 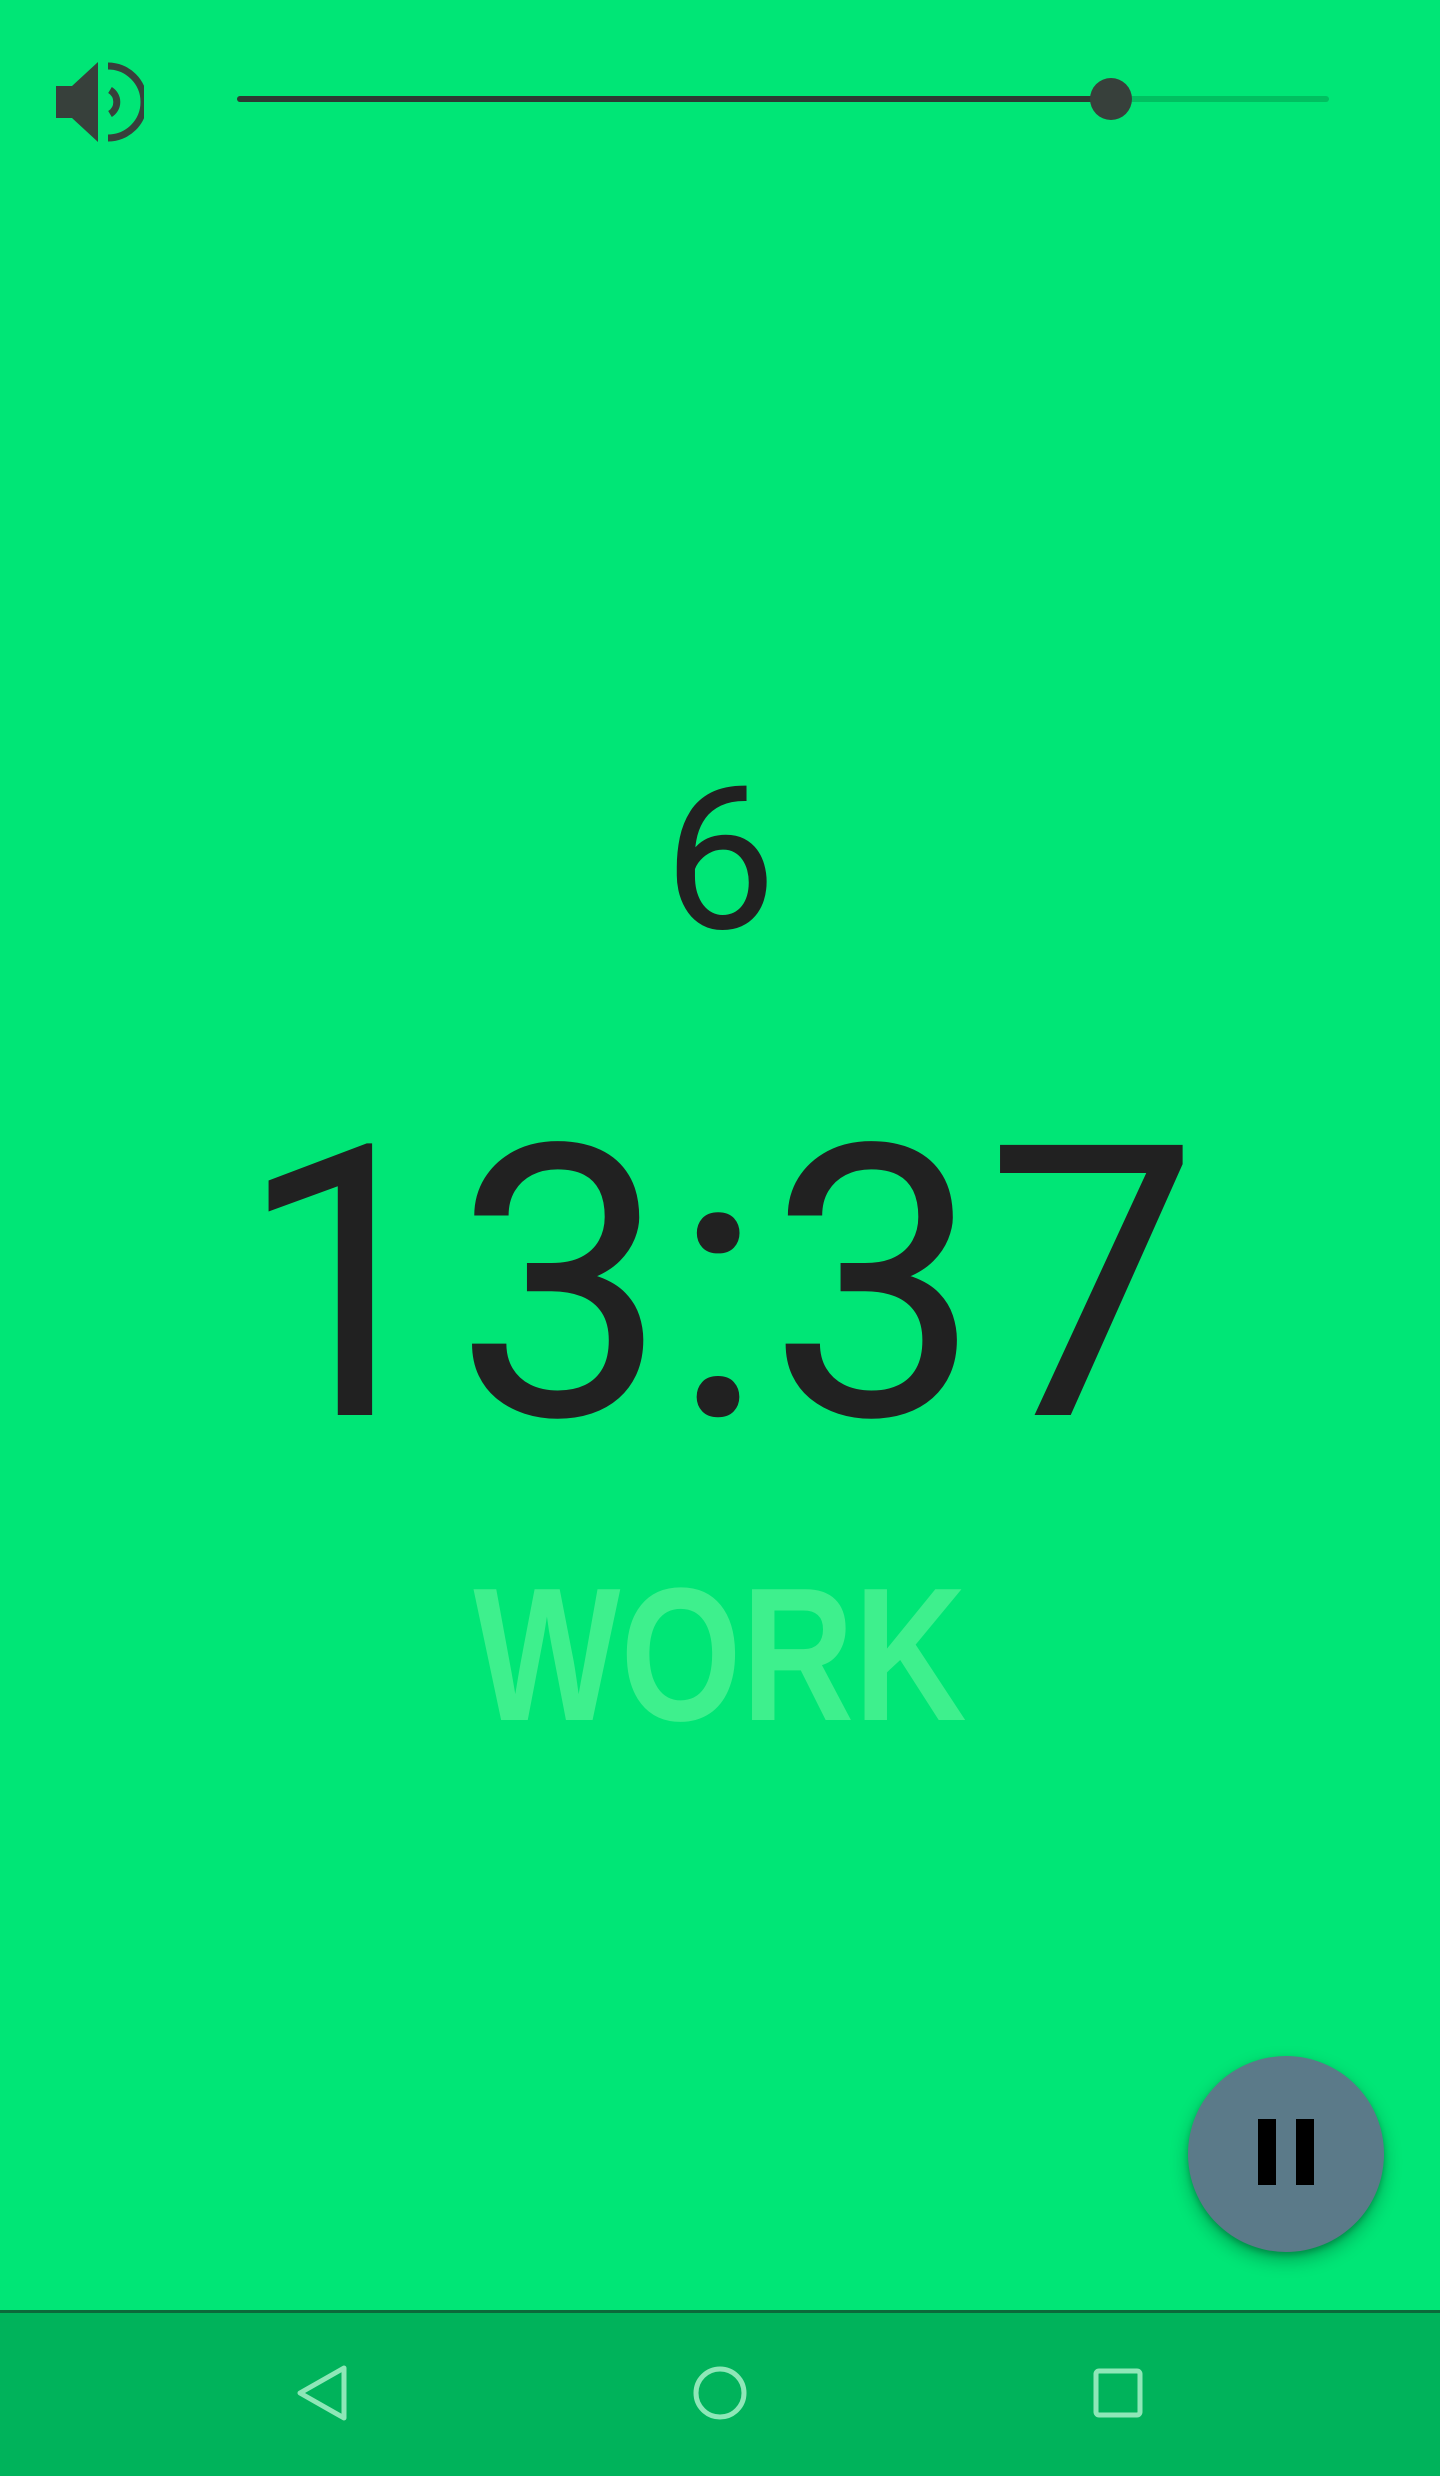 I want to click on recents-square-icon, so click(x=1118, y=2395).